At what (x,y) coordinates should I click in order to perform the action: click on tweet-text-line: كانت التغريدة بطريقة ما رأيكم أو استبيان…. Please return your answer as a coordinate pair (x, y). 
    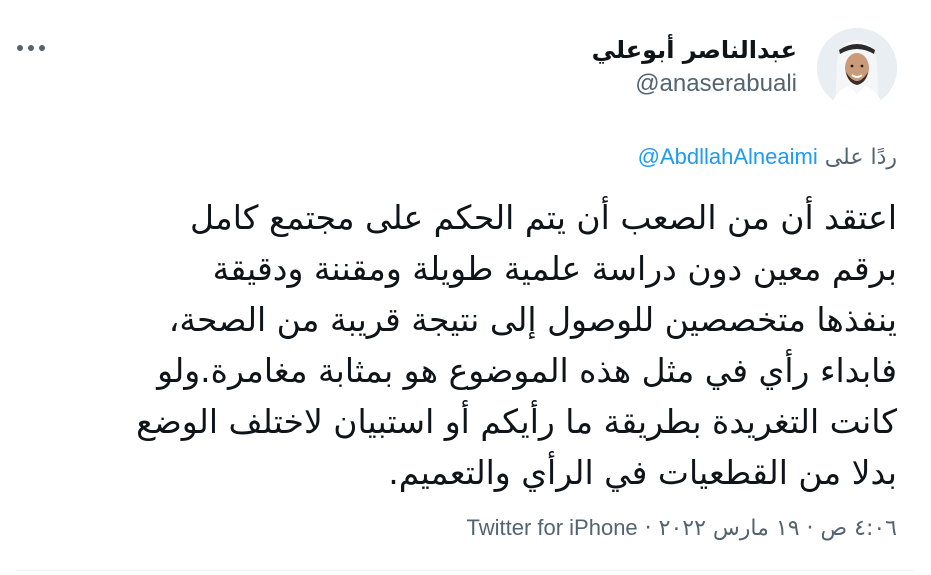
    Looking at the image, I should click on (516, 421).